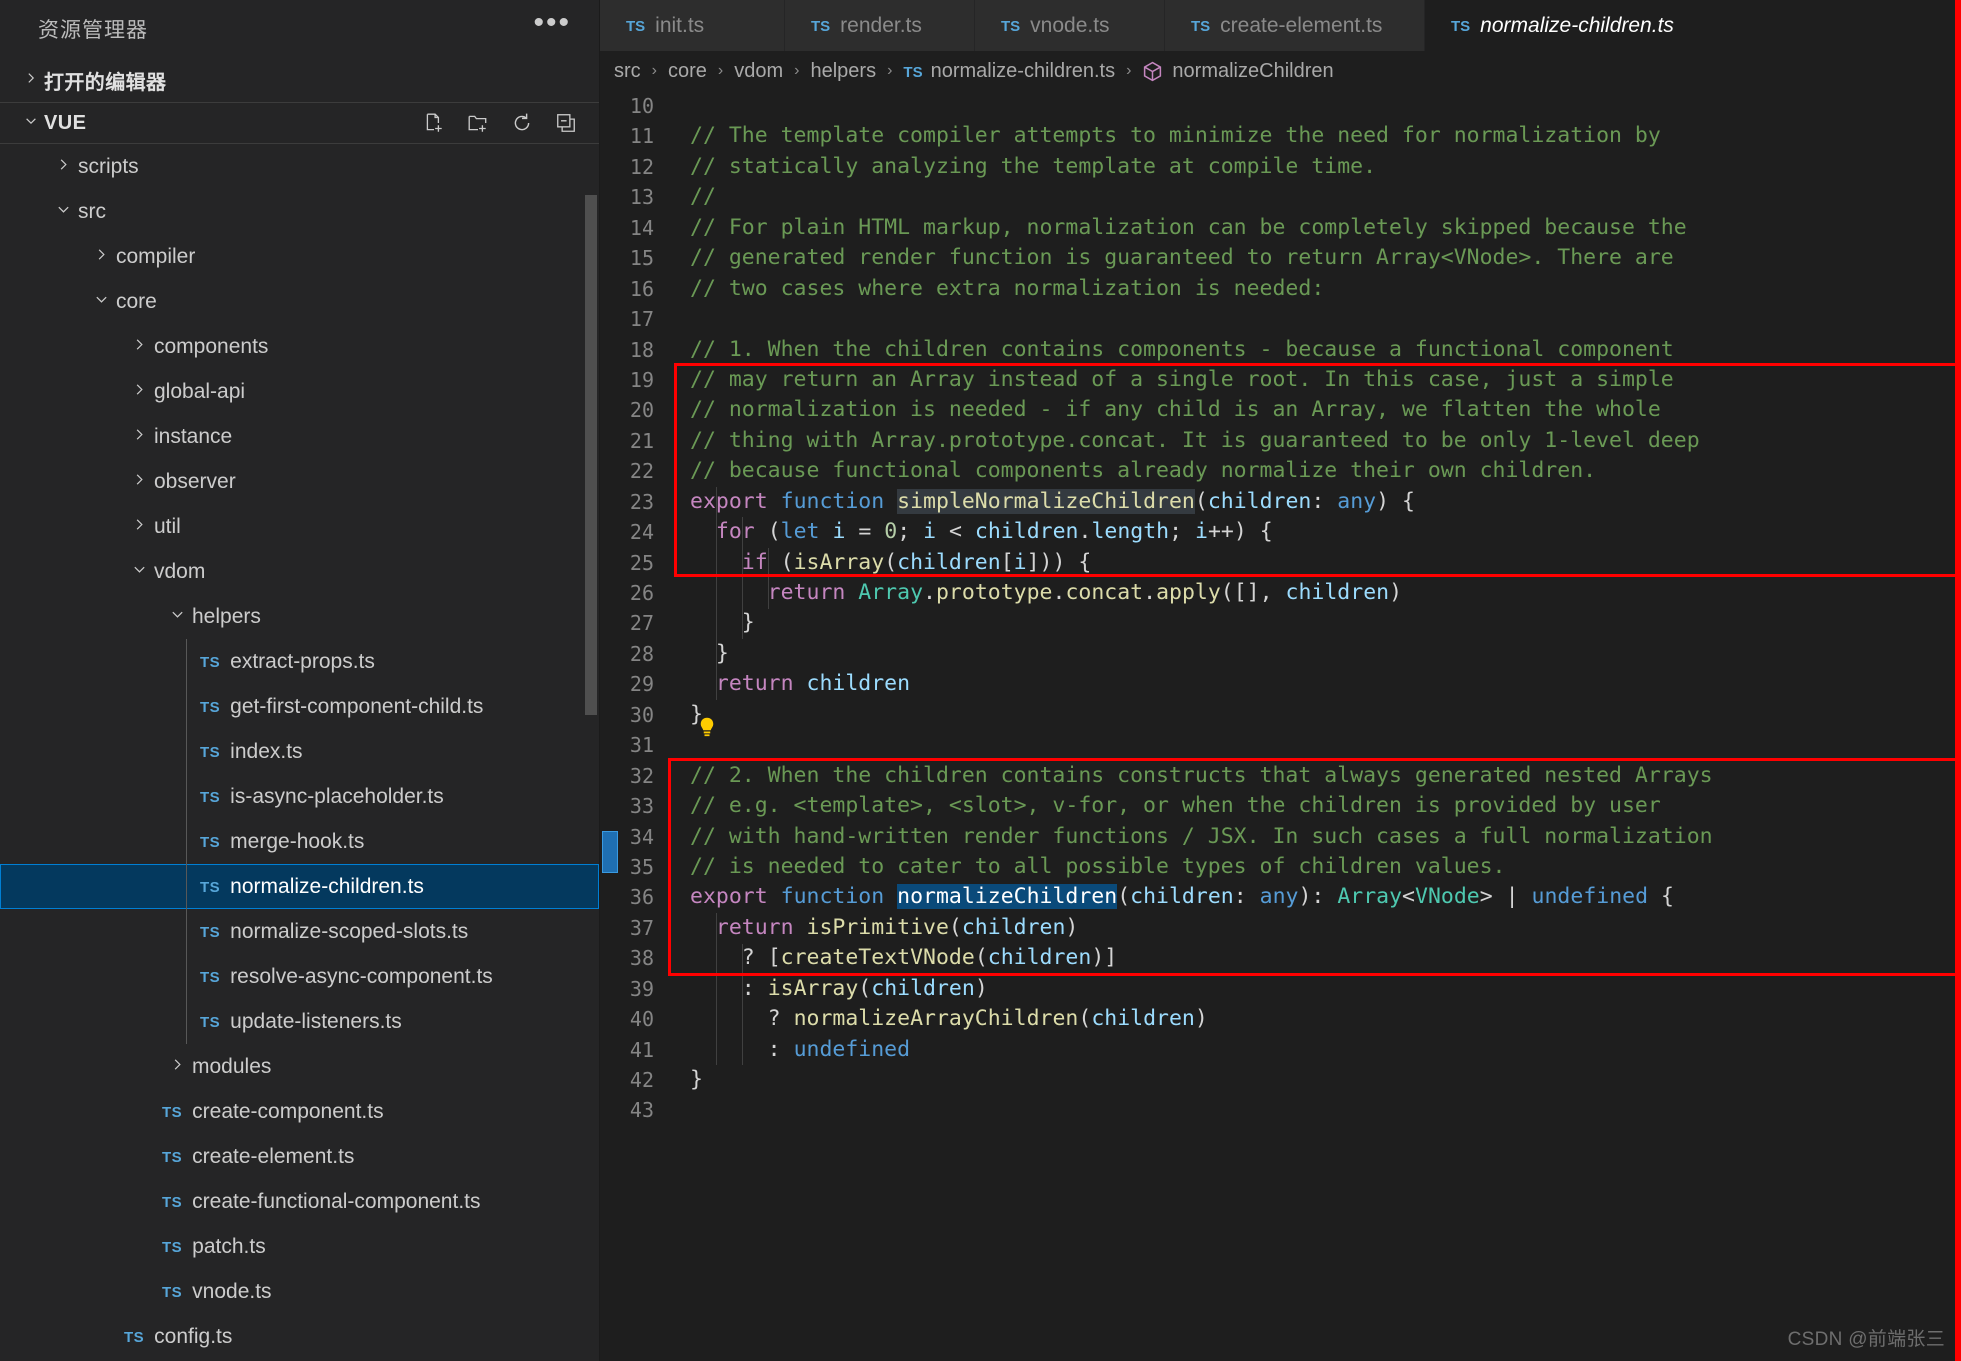 The width and height of the screenshot is (1961, 1361). I want to click on tree-folder: instance, so click(299, 436).